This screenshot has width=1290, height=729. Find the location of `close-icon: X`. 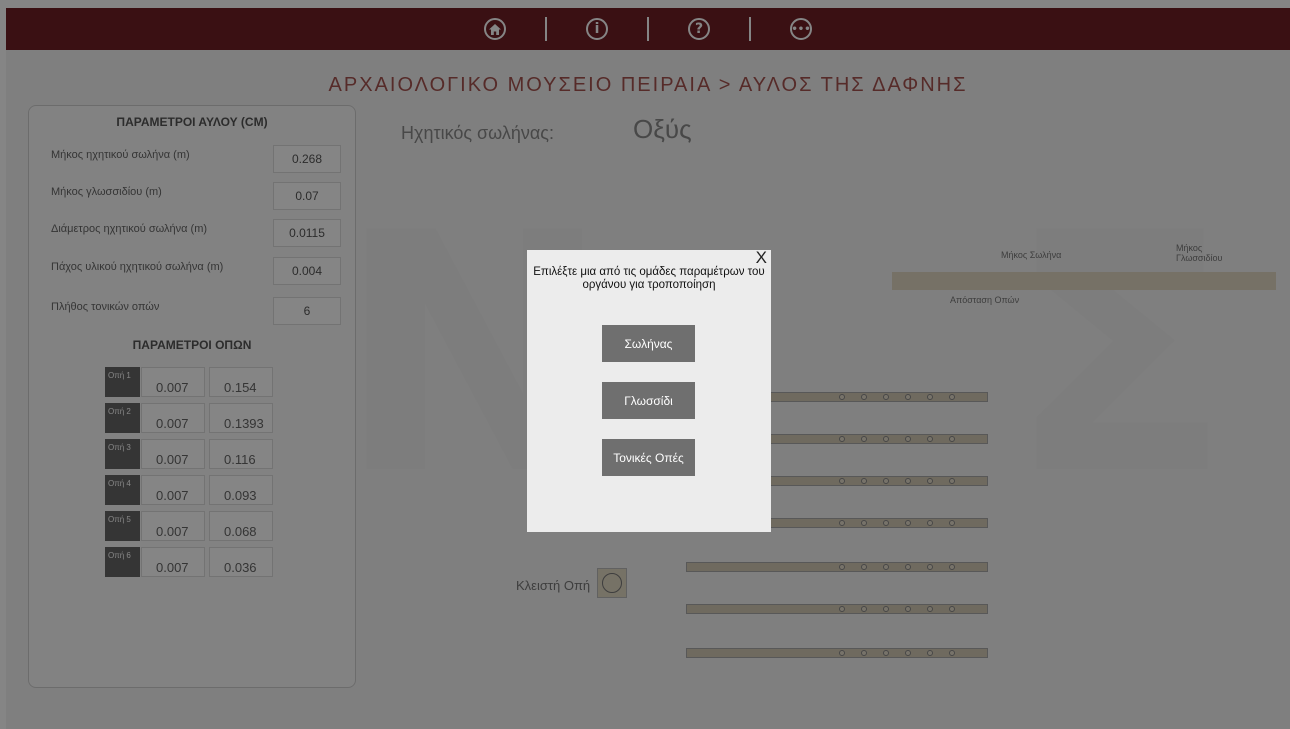

close-icon: X is located at coordinates (761, 258).